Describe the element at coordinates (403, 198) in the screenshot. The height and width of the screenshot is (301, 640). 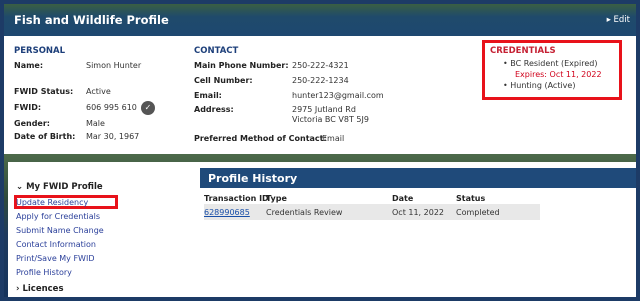
I see `column-header: Date` at that location.